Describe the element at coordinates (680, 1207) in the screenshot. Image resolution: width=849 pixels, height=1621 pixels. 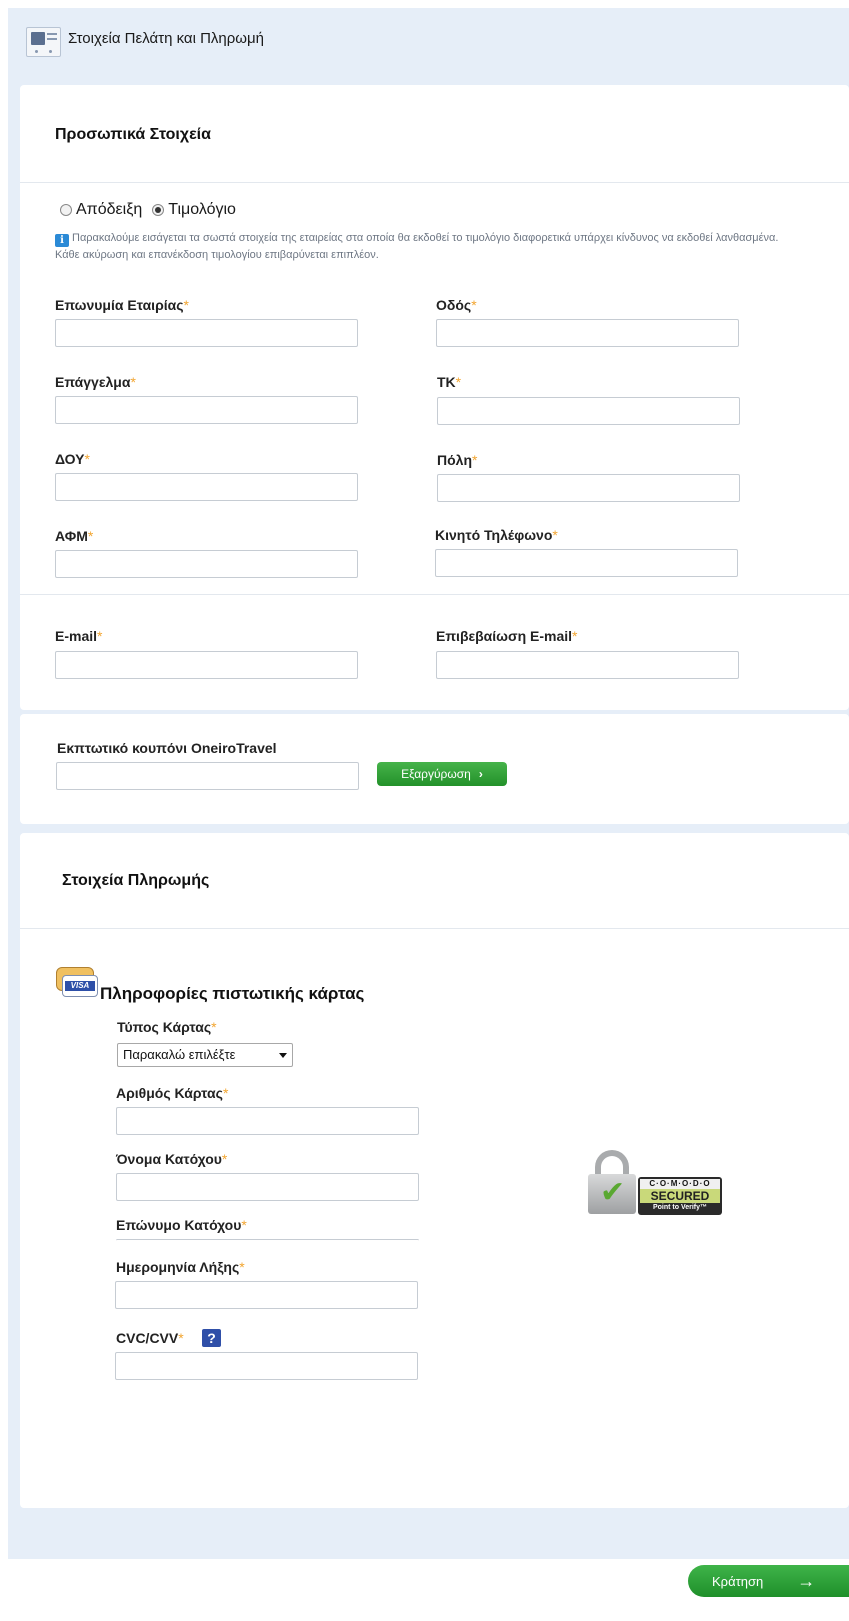
I see `comodo-verify-text: Point to Verify™` at that location.